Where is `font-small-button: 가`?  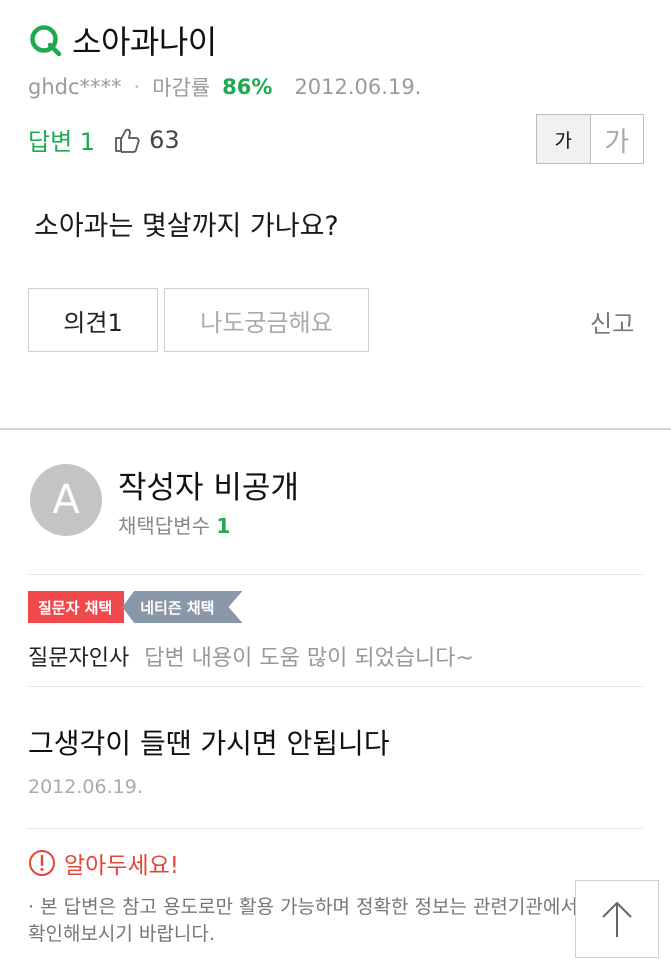
font-small-button: 가 is located at coordinates (564, 139).